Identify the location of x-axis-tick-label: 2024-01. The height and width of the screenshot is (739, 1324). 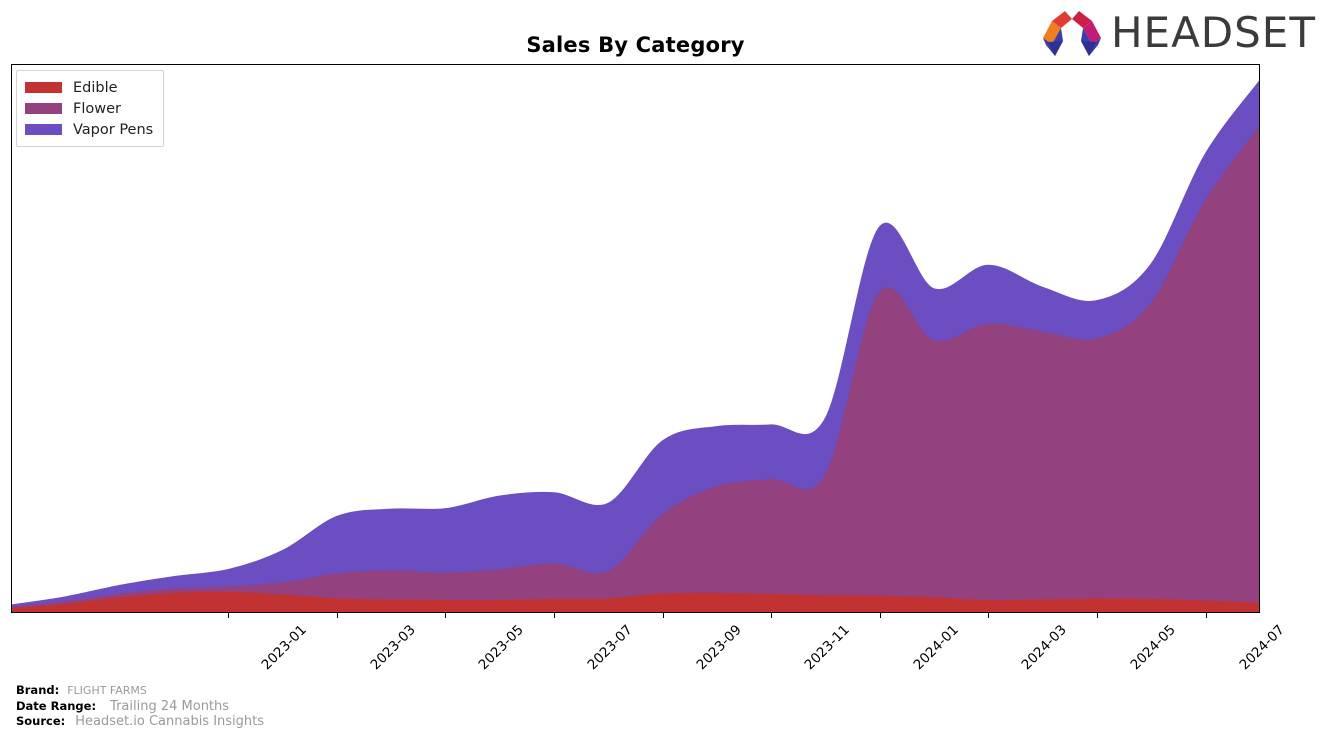
(936, 648).